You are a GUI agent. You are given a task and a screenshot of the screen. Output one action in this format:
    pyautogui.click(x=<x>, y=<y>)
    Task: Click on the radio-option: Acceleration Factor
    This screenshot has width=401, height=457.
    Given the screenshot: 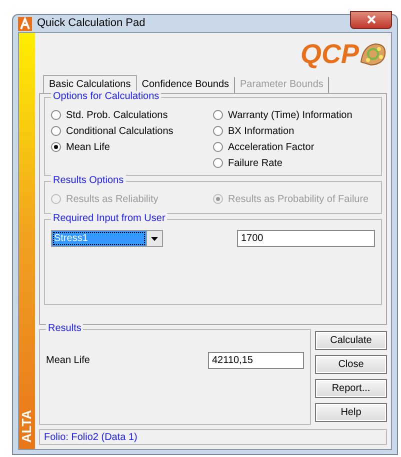 What is the action you would take?
    pyautogui.click(x=294, y=147)
    